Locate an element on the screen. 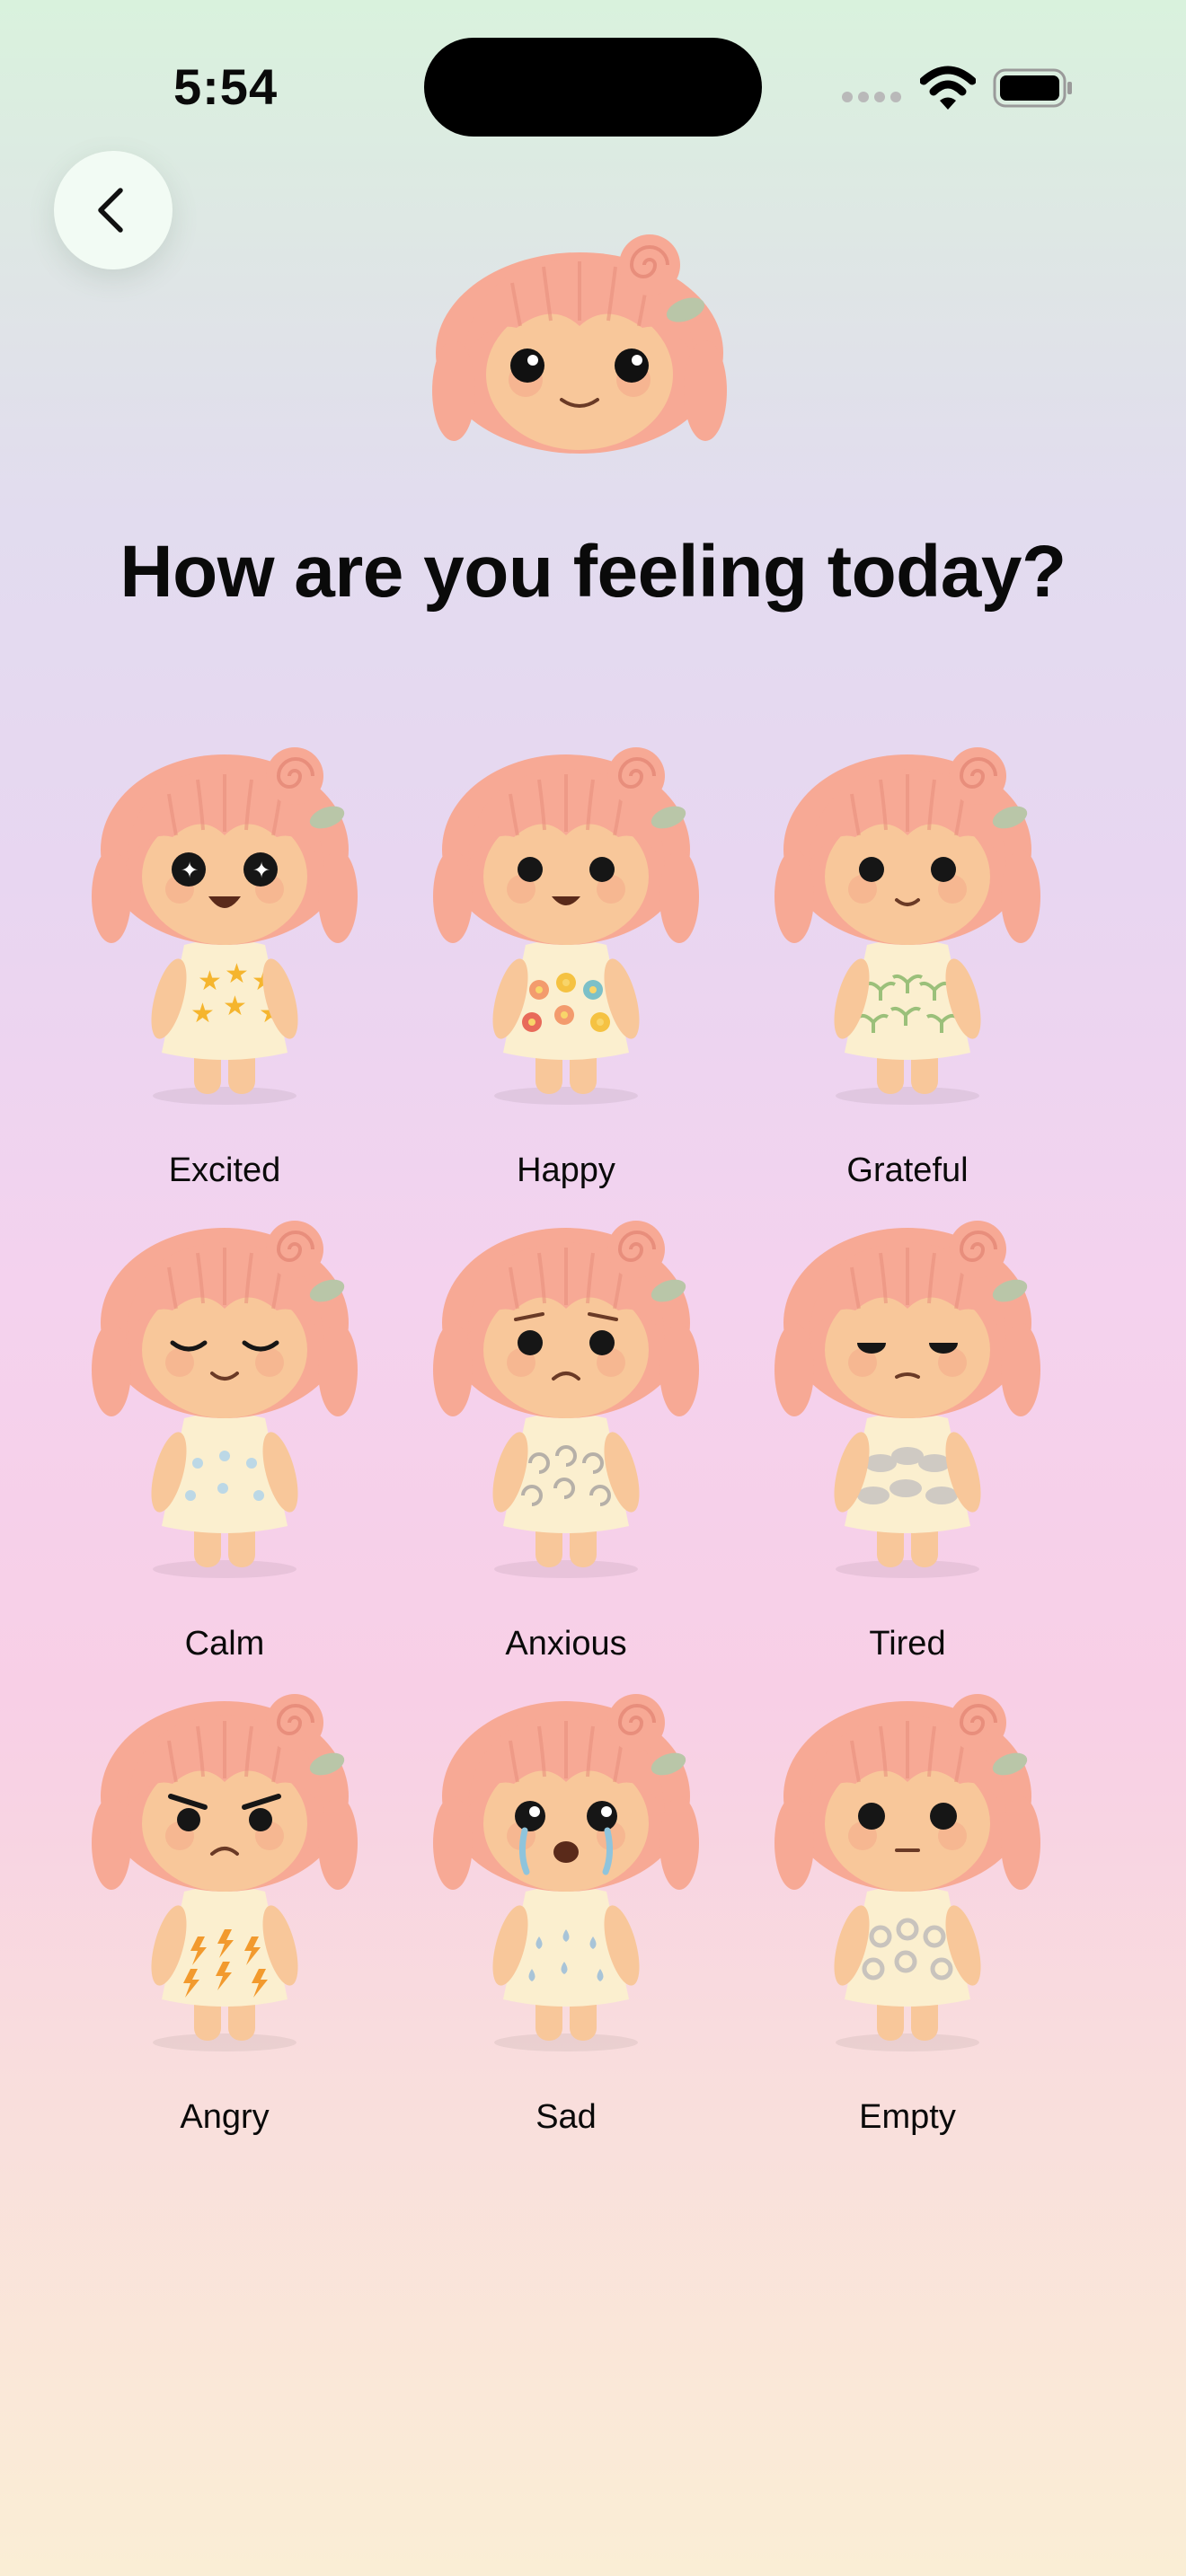 This screenshot has height=2576, width=1186. mood-label: Sad is located at coordinates (566, 2117).